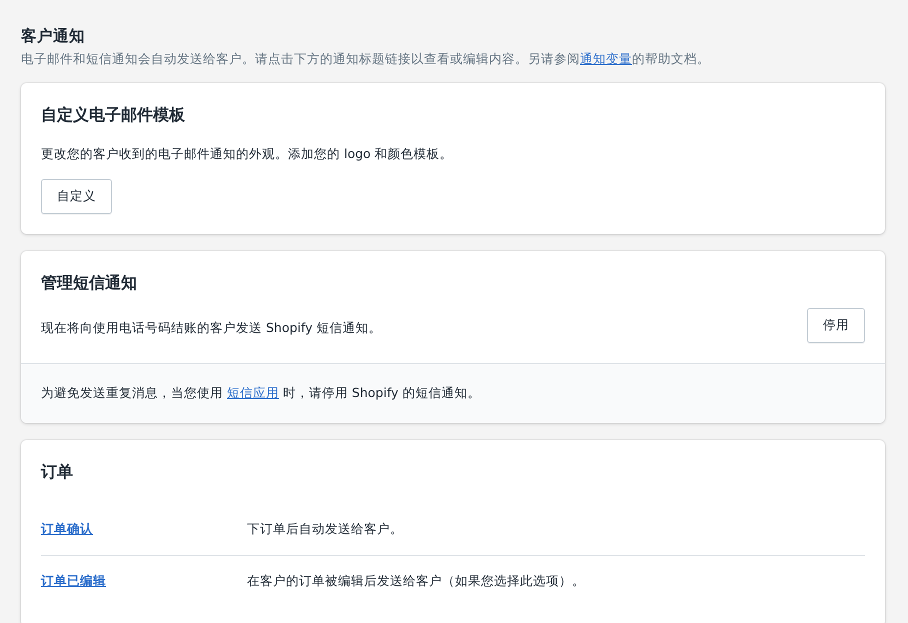 The width and height of the screenshot is (908, 623). What do you see at coordinates (57, 472) in the screenshot?
I see `card-title: 订单` at bounding box center [57, 472].